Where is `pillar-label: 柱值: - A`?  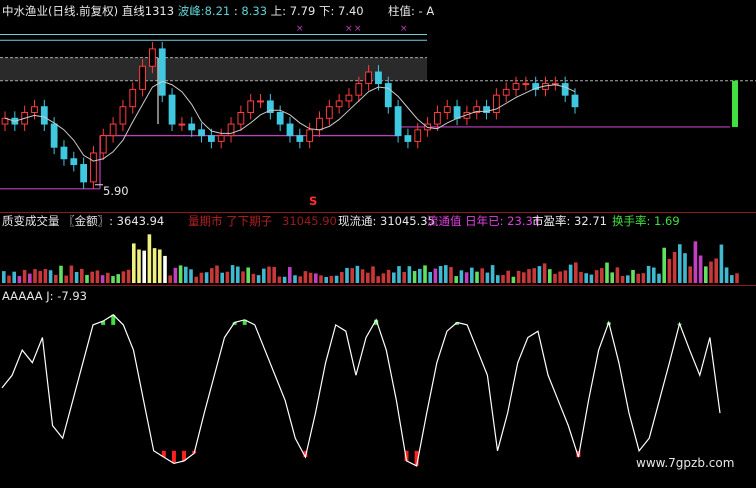 pillar-label: 柱值: - A is located at coordinates (411, 11).